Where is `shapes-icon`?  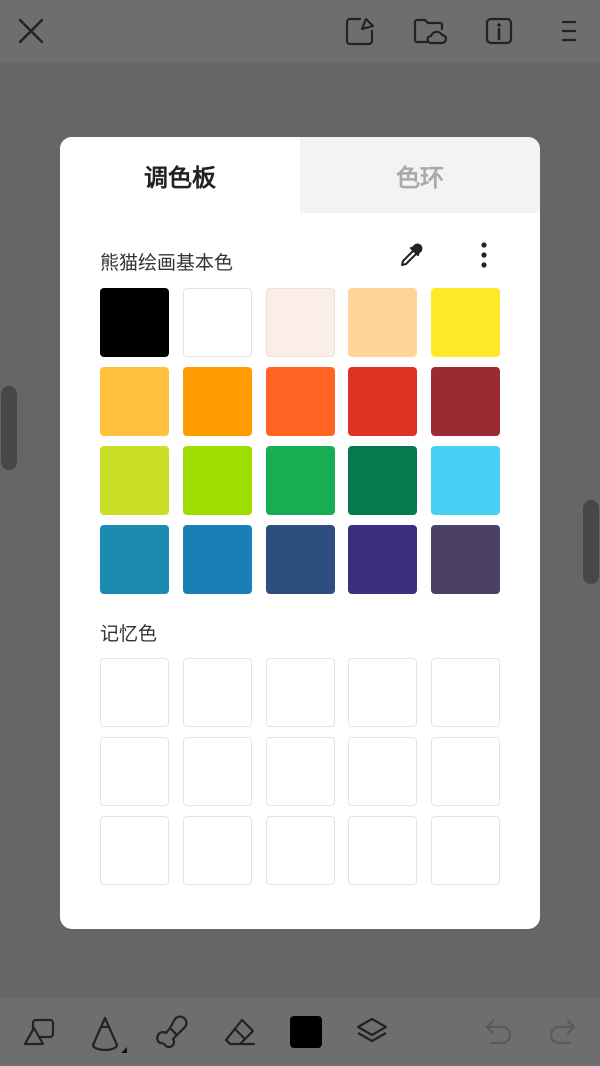
shapes-icon is located at coordinates (40, 1032).